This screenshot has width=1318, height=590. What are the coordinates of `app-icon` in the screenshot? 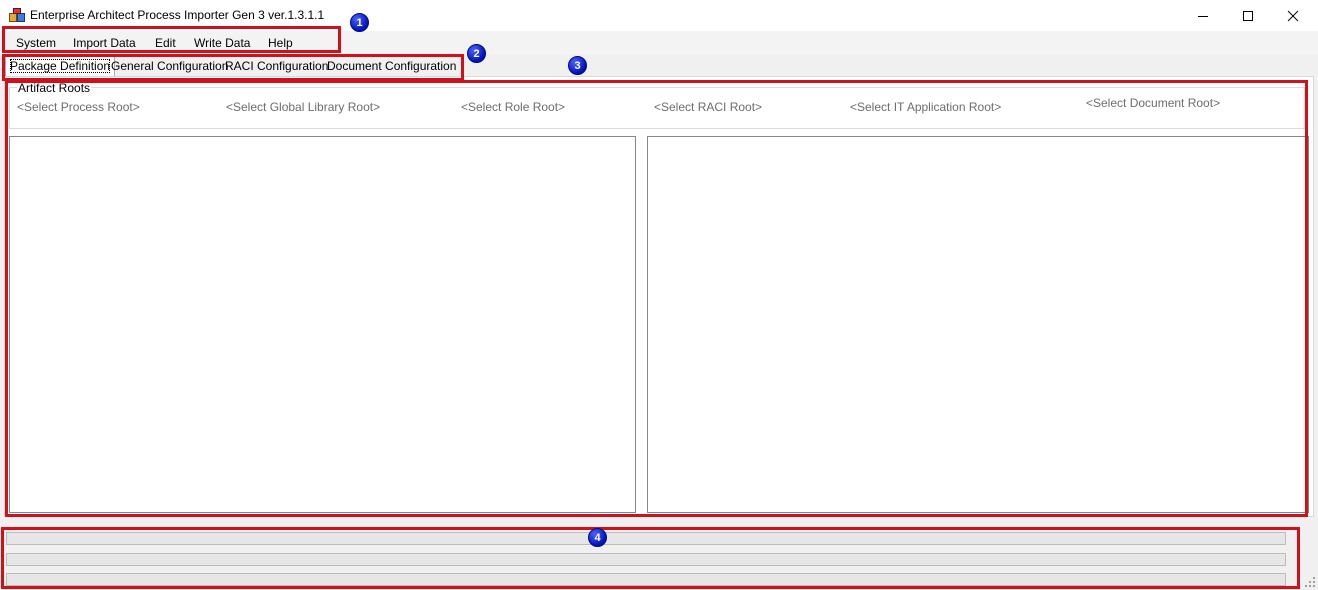 It's located at (17, 15).